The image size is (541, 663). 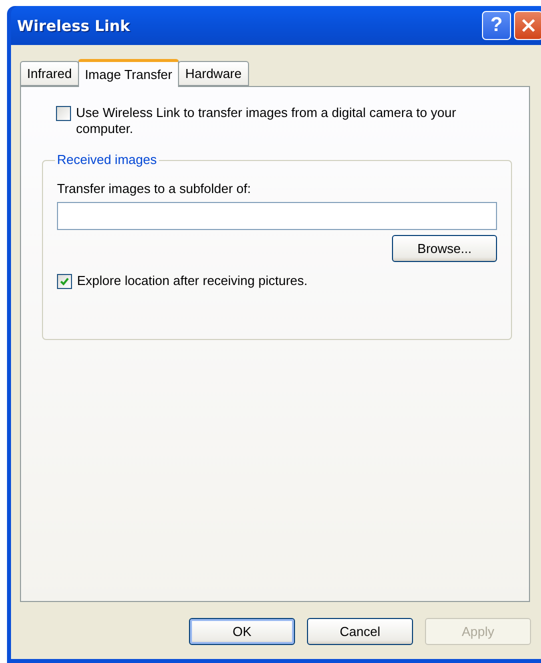 I want to click on close-icon, so click(x=528, y=25).